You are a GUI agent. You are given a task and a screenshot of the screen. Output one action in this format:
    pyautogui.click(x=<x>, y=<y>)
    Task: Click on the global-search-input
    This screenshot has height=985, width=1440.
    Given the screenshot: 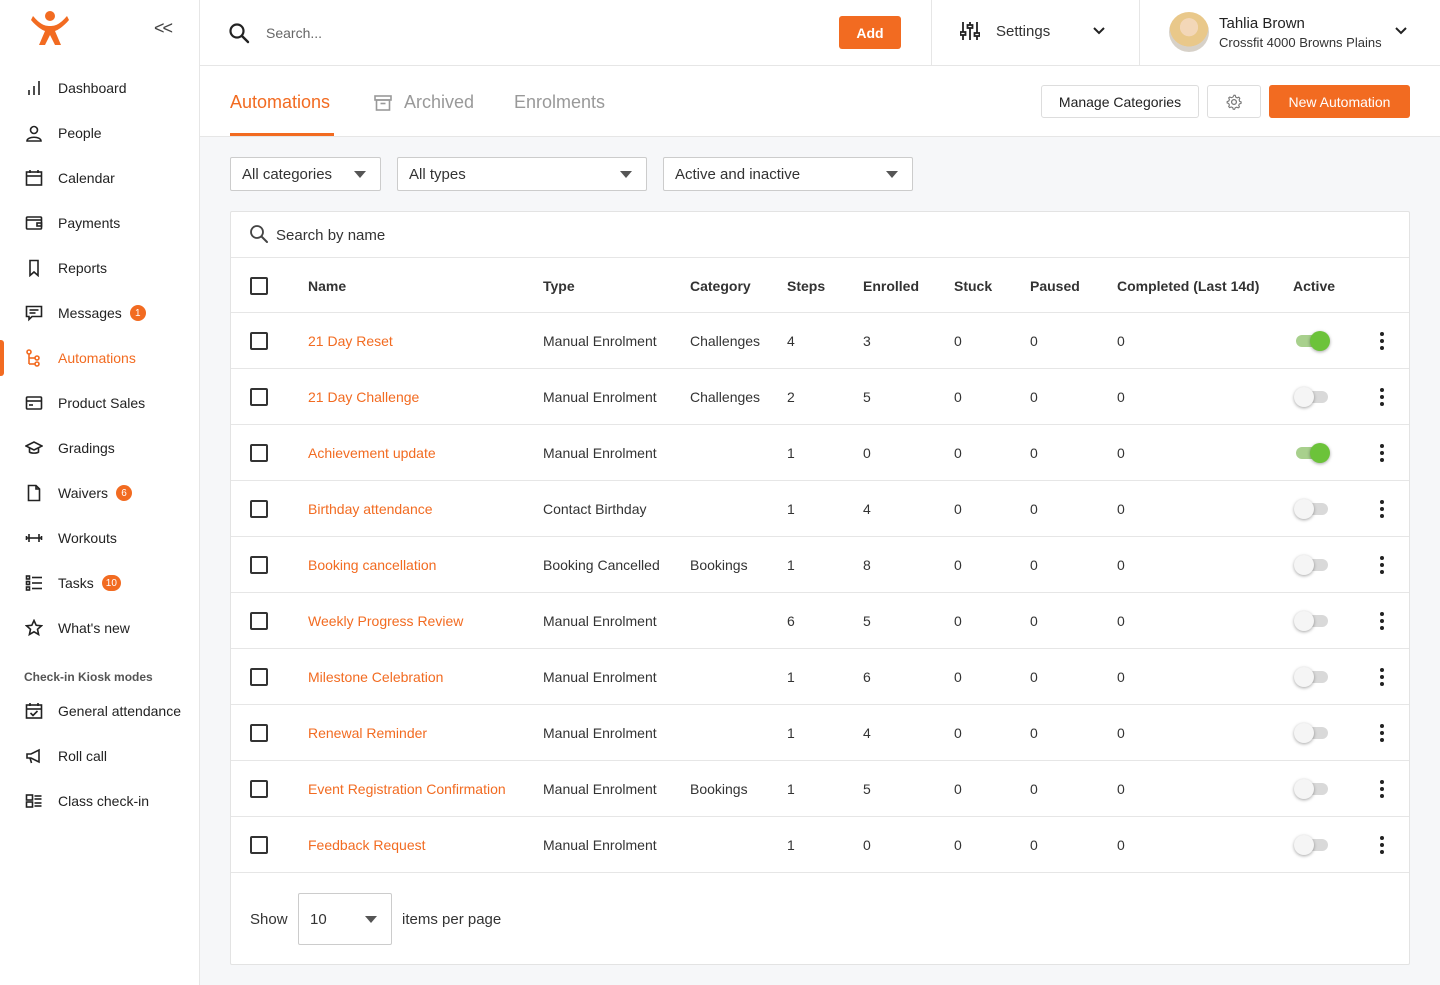 What is the action you would take?
    pyautogui.click(x=516, y=33)
    